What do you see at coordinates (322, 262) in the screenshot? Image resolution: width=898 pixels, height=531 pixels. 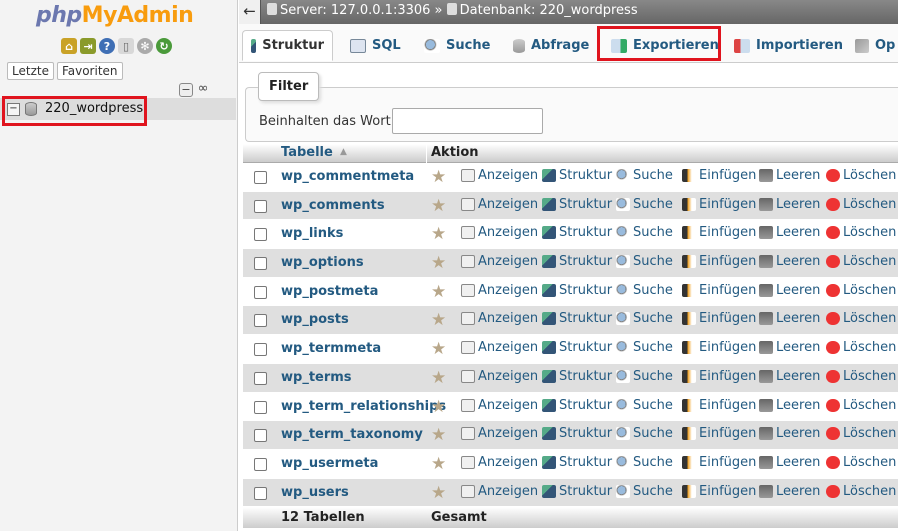 I see `table-name-link: wp_options` at bounding box center [322, 262].